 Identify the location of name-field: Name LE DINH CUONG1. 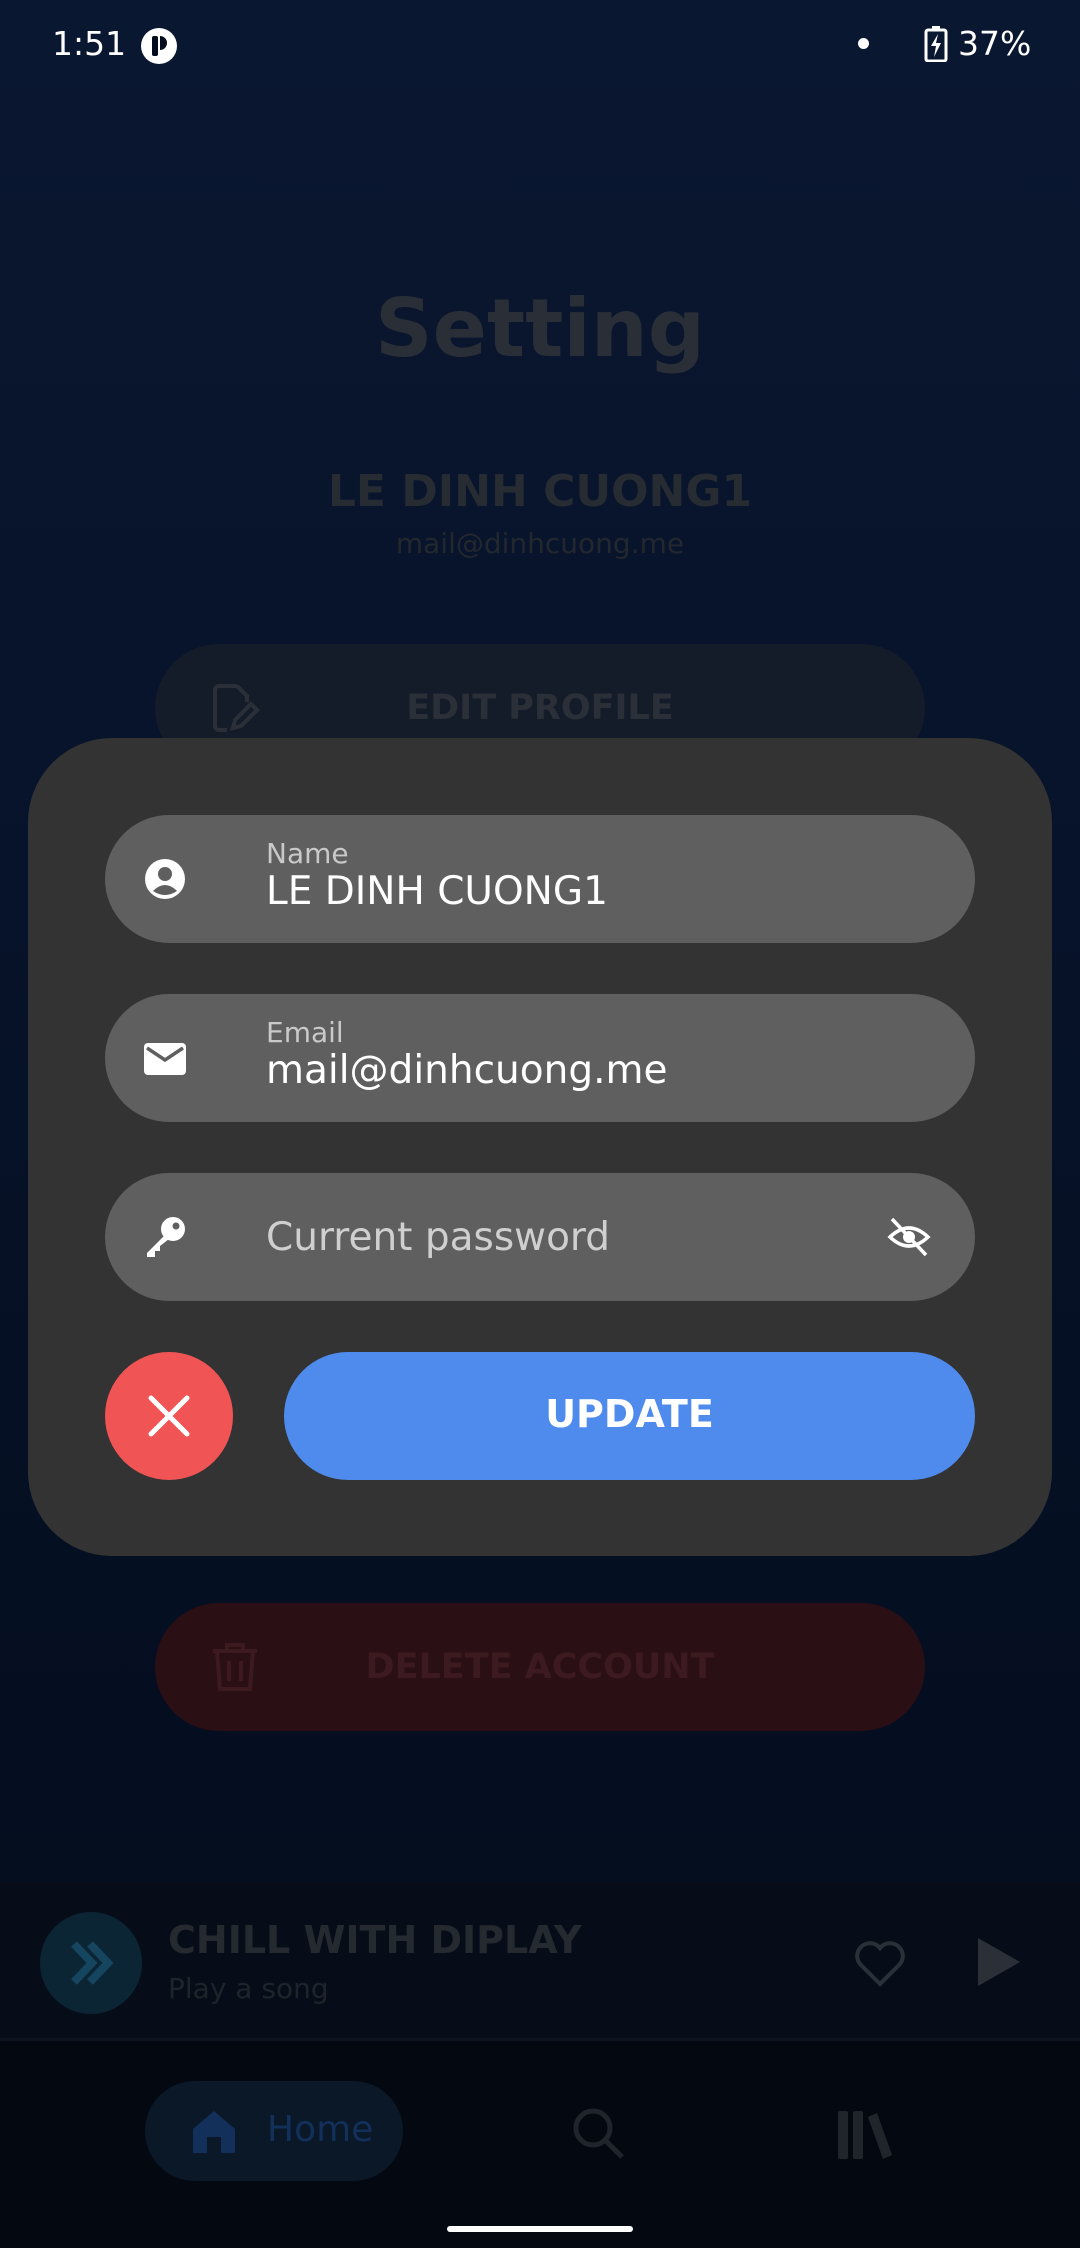
(540, 879).